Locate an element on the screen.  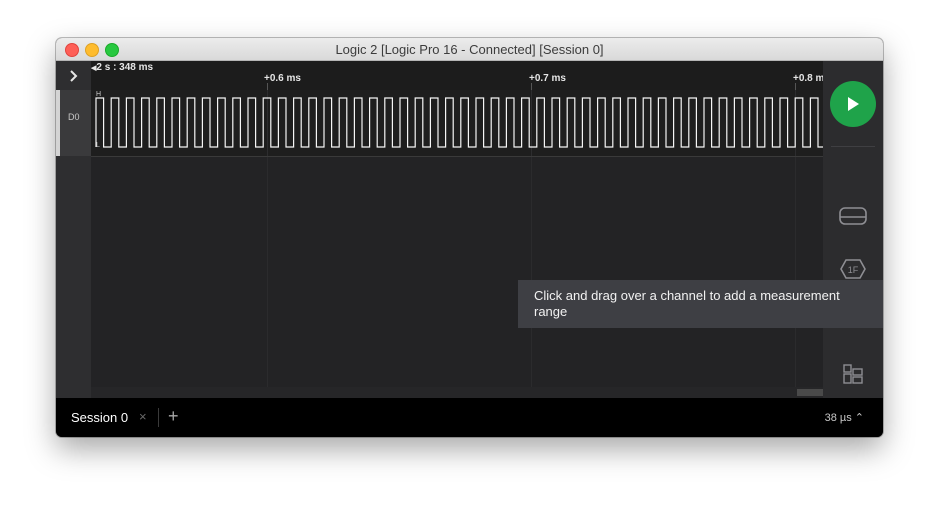
time-ruler: ◀2 s : 348 ms +0.6 ms +0.7 ms +0.8 m is located at coordinates (457, 76).